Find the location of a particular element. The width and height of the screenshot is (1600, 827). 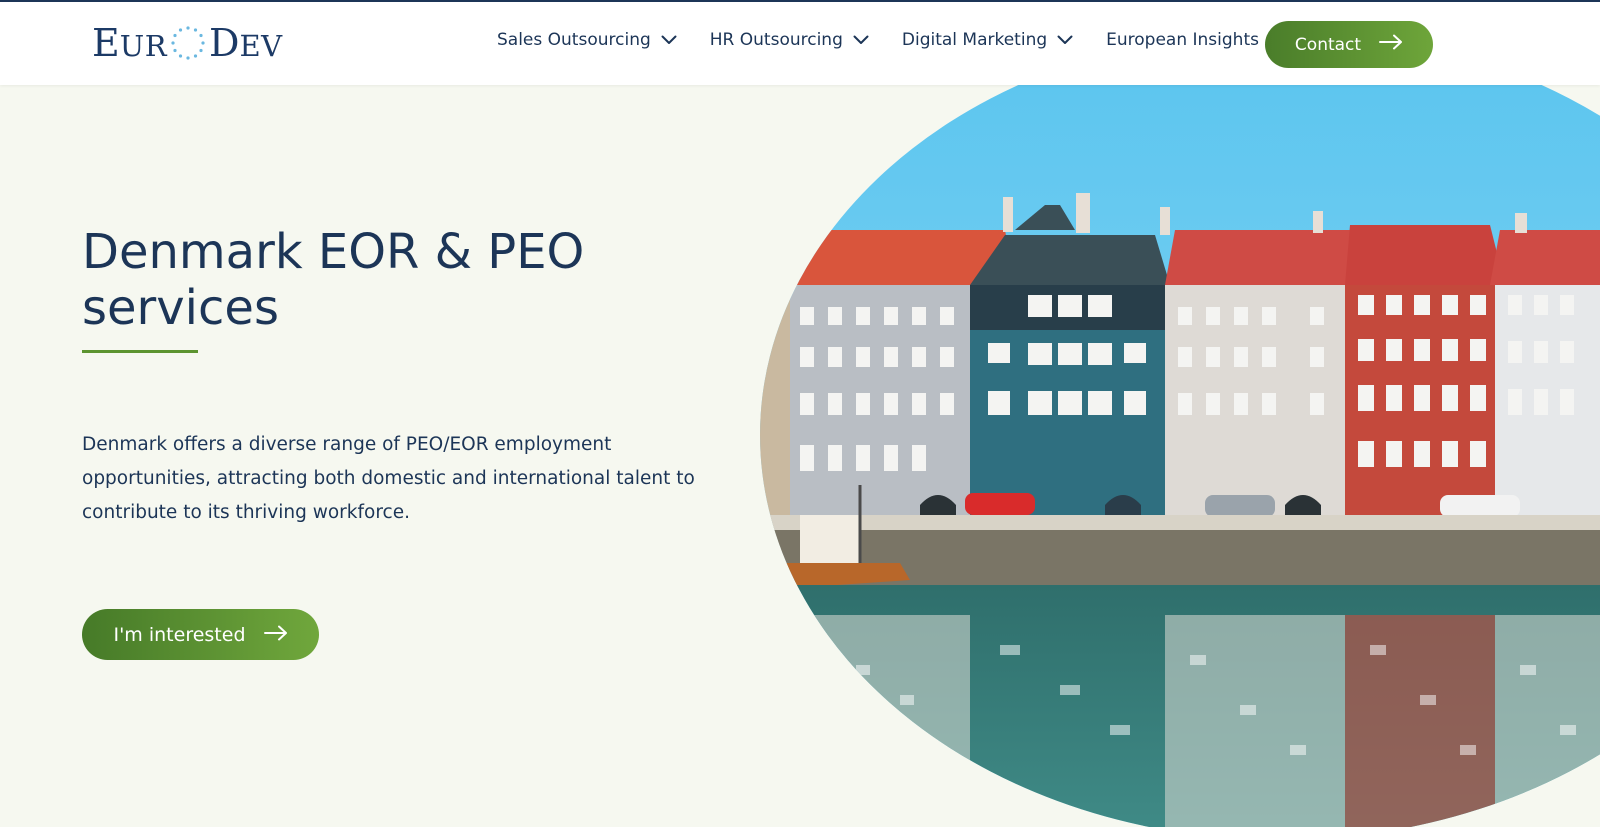

eurodev-logo: E UR D EV is located at coordinates (187, 43).